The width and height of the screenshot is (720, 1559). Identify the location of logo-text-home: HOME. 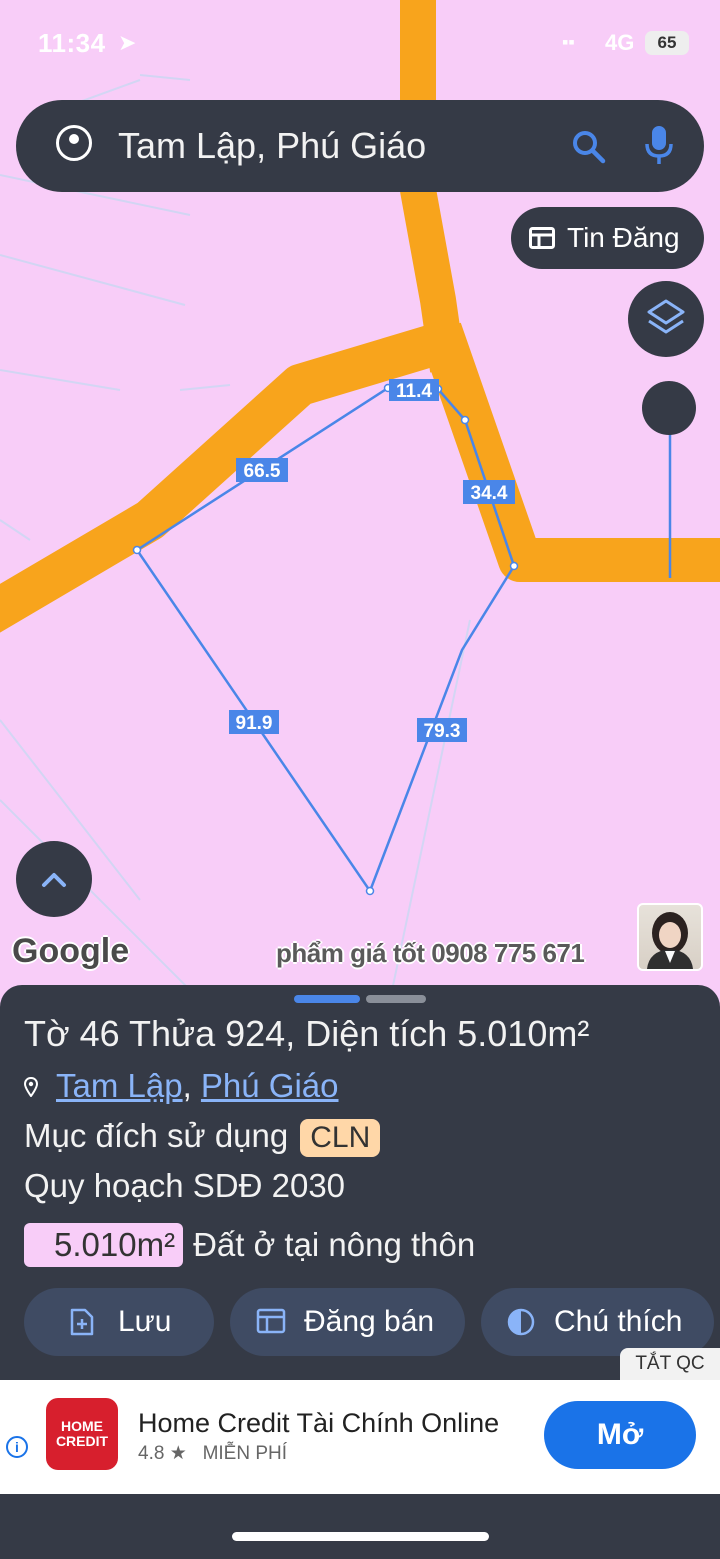
(82, 1426).